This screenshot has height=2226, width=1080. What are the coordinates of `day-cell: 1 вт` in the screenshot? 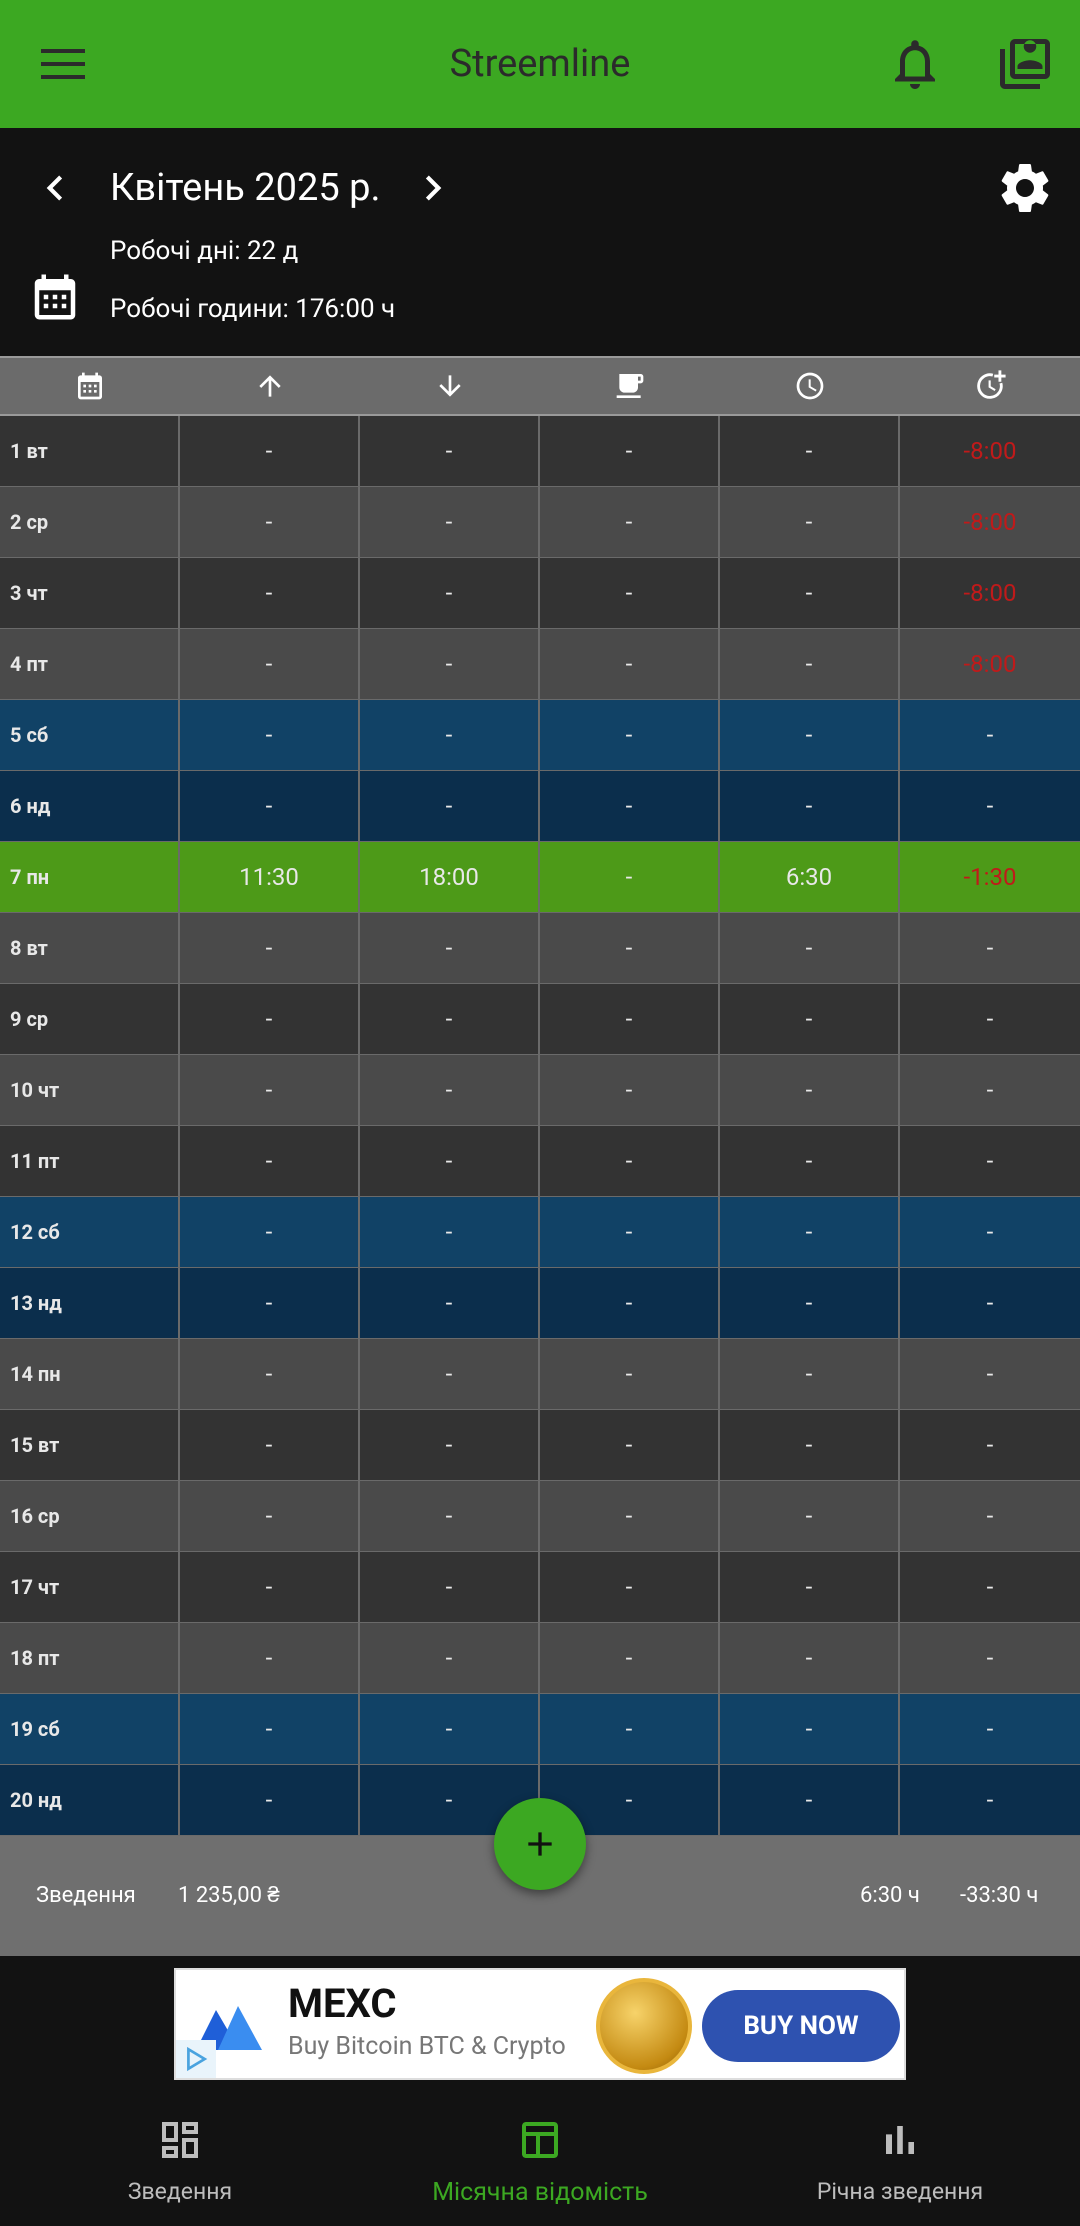 It's located at (90, 451).